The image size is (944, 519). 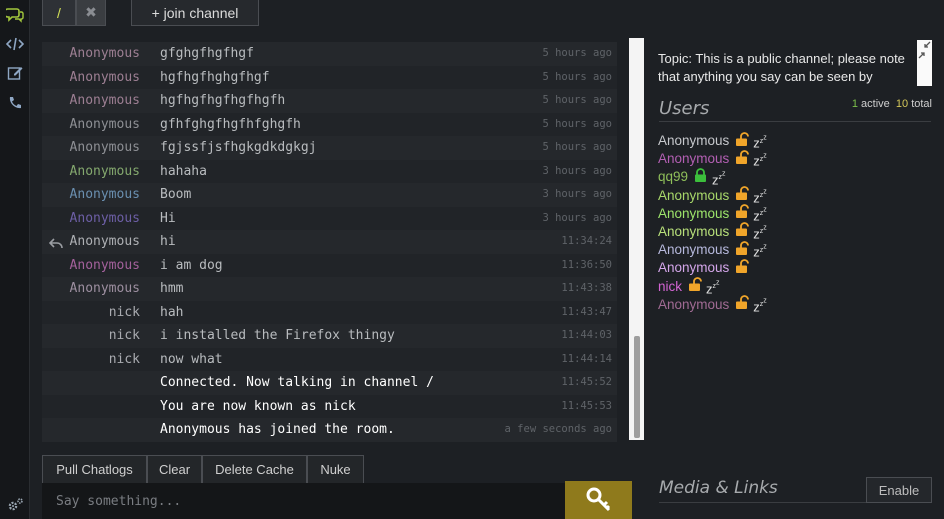 I want to click on enable-label: Enable, so click(x=899, y=490).